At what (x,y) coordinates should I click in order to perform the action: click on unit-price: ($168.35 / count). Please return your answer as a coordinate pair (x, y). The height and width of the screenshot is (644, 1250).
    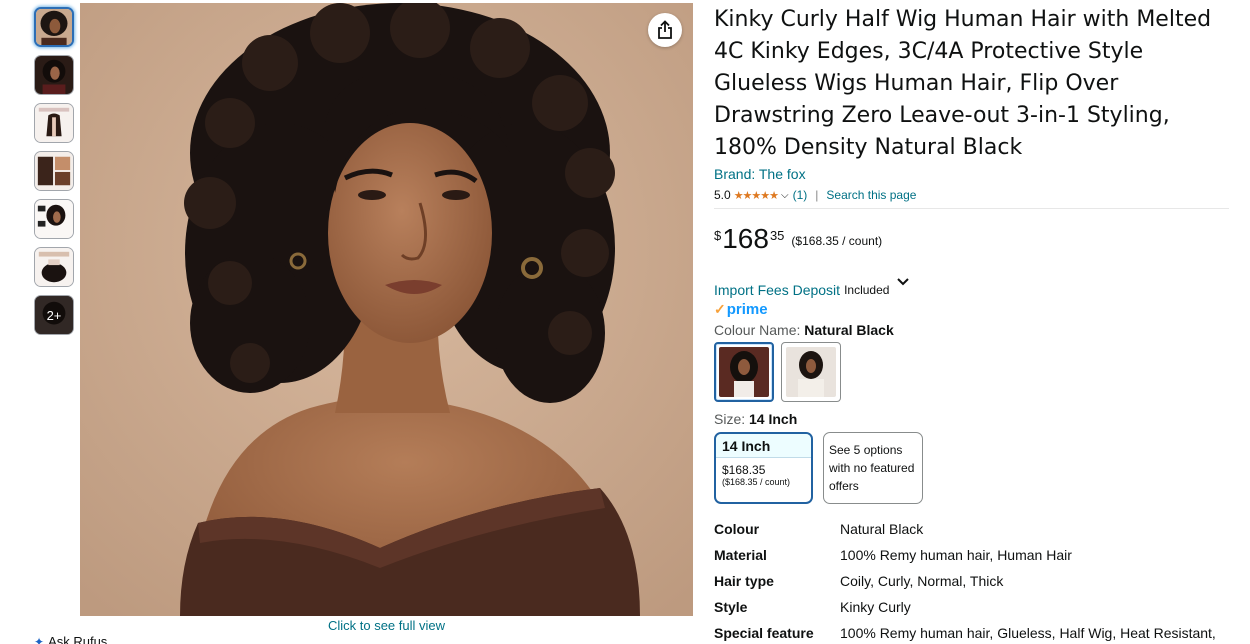
    Looking at the image, I should click on (837, 241).